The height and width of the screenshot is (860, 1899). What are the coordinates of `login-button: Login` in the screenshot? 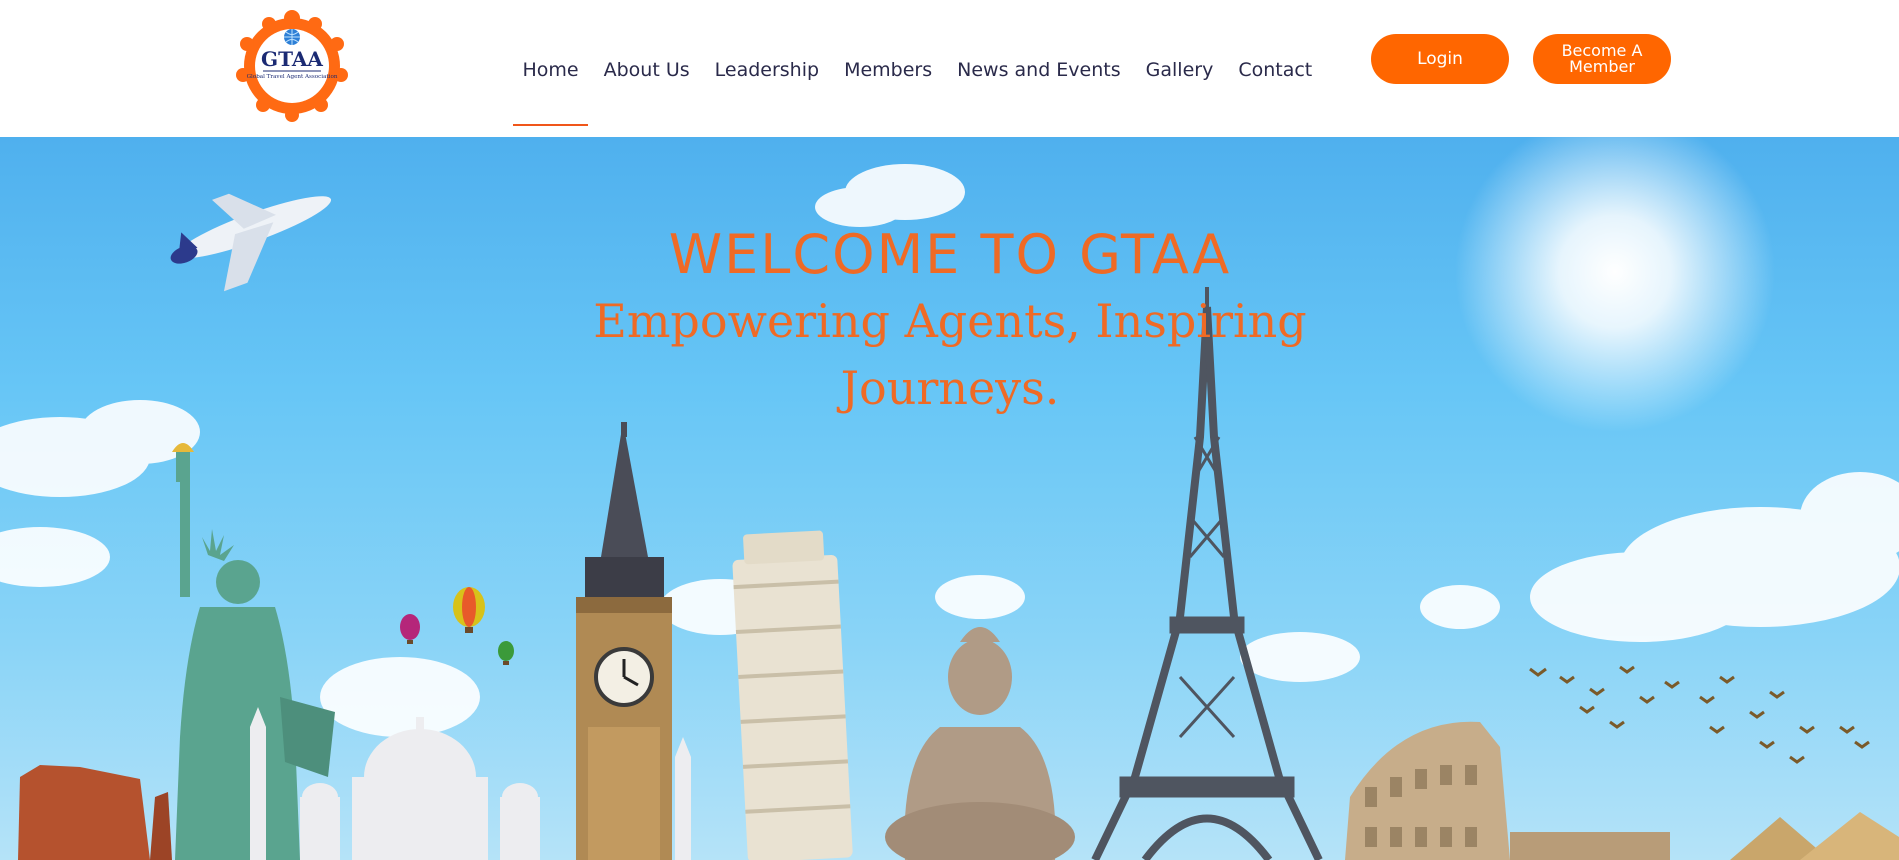 It's located at (1440, 59).